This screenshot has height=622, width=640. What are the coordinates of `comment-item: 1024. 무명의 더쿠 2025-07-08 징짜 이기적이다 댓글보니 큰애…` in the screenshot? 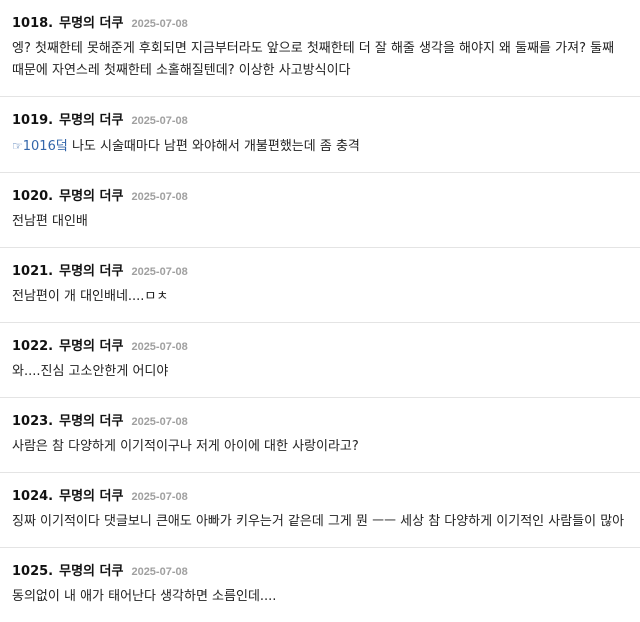 It's located at (320, 510).